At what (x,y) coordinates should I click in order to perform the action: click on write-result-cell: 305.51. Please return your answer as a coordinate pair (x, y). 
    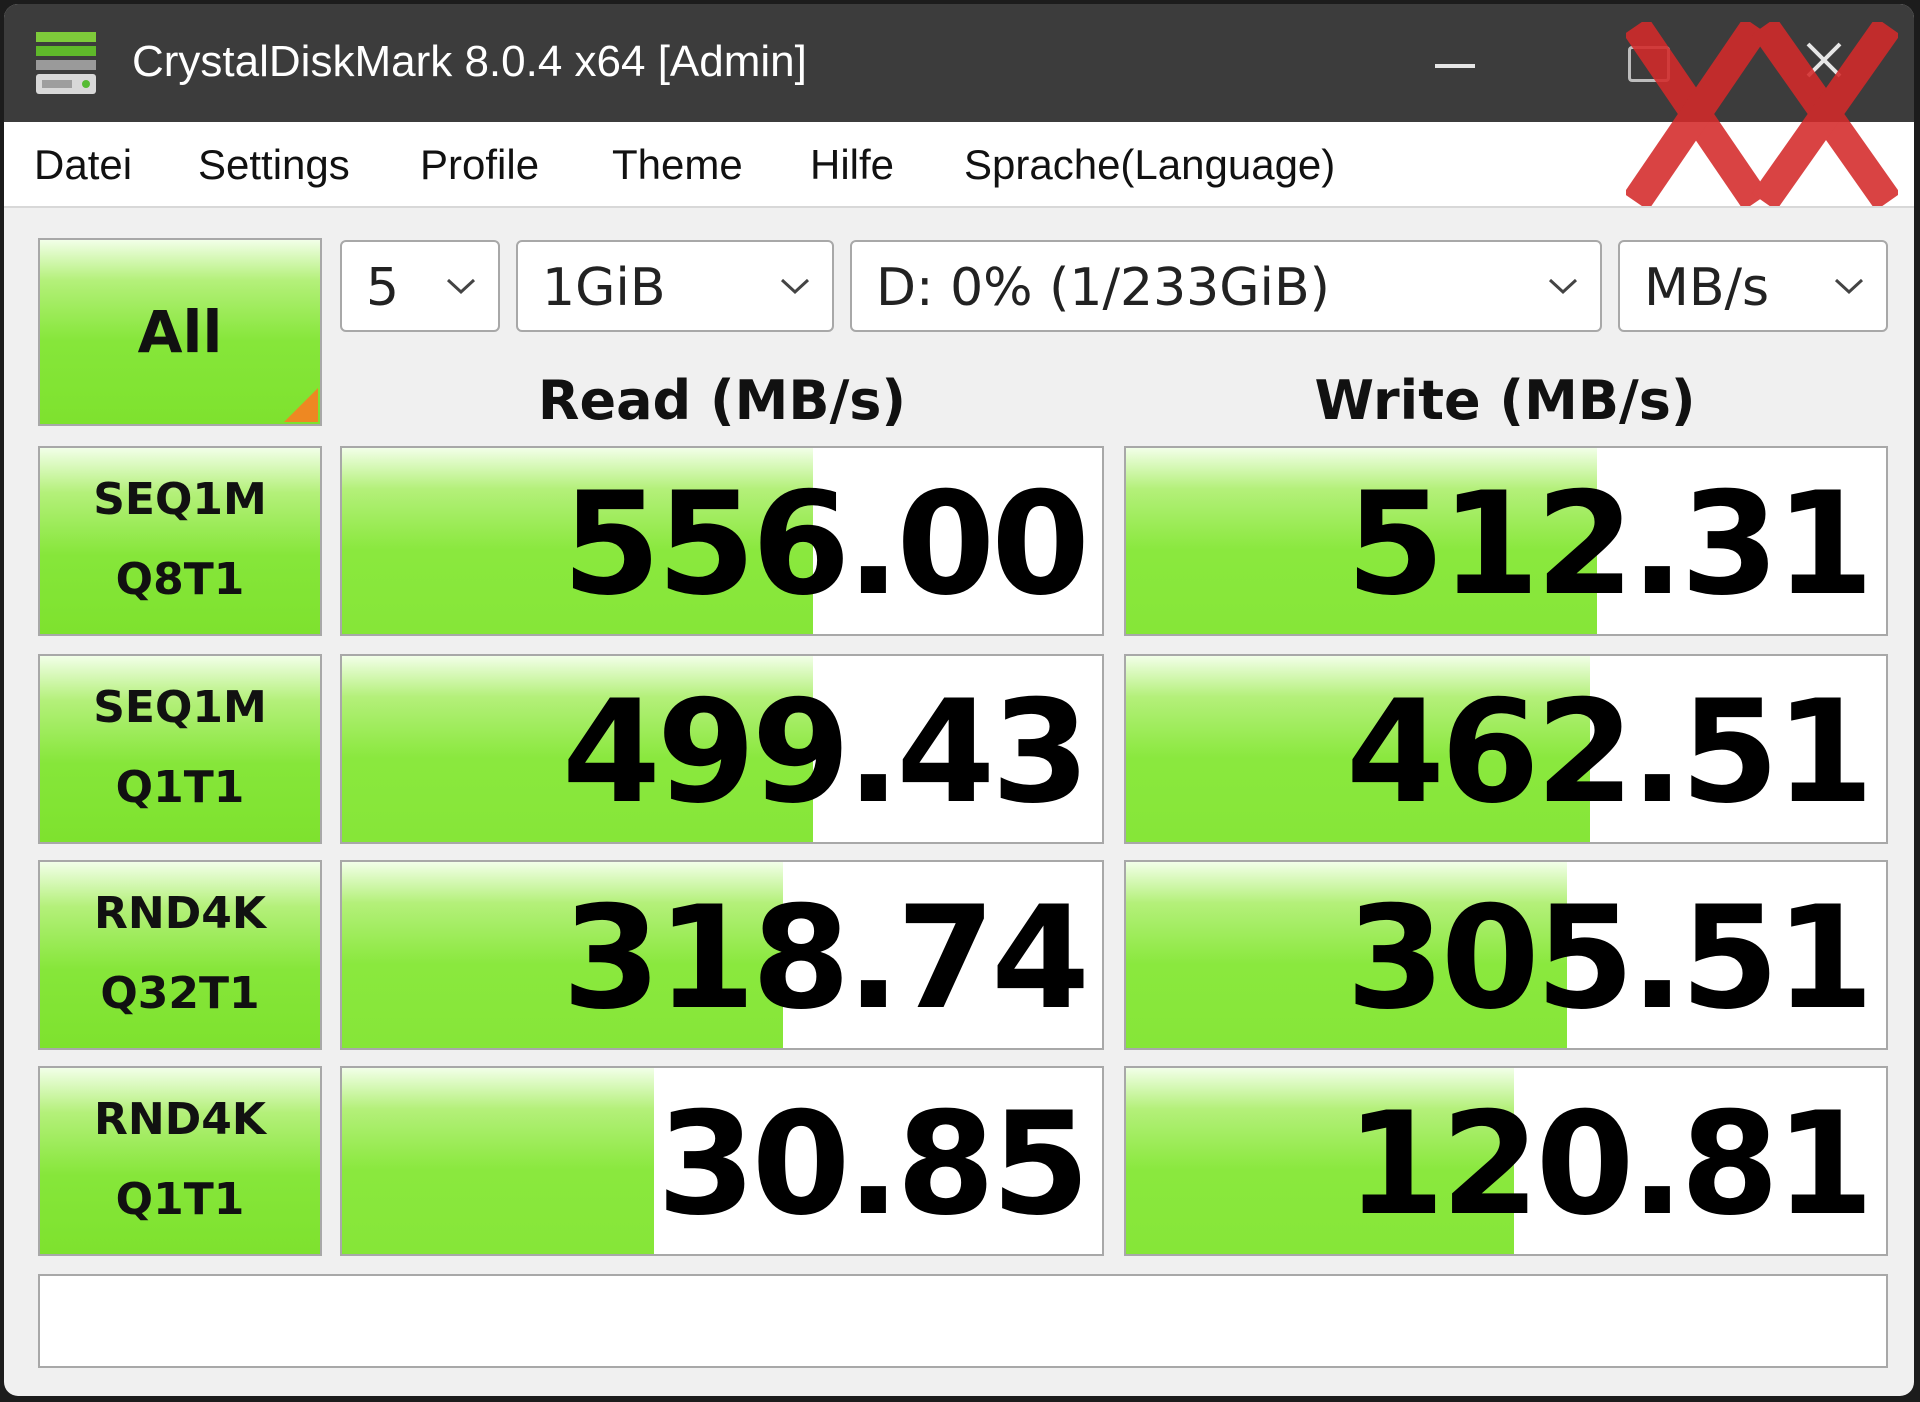
    Looking at the image, I should click on (1506, 955).